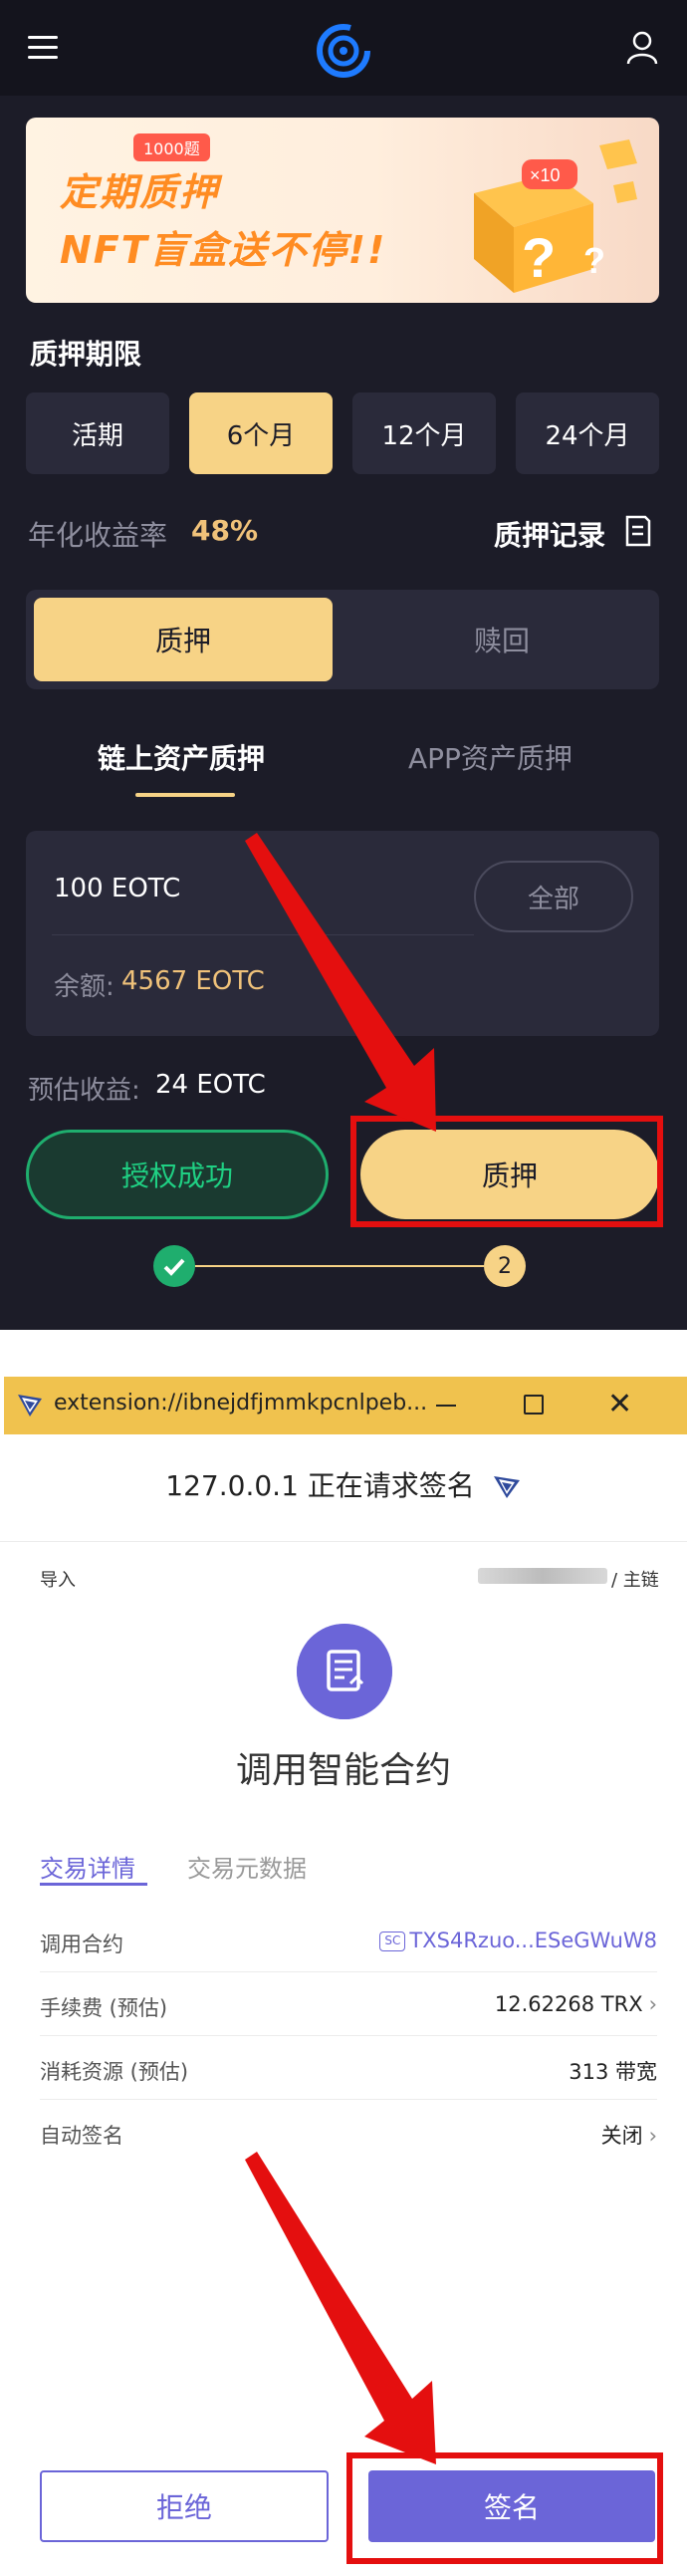  What do you see at coordinates (392, 1941) in the screenshot?
I see `smart-contract-badge-icon: SC` at bounding box center [392, 1941].